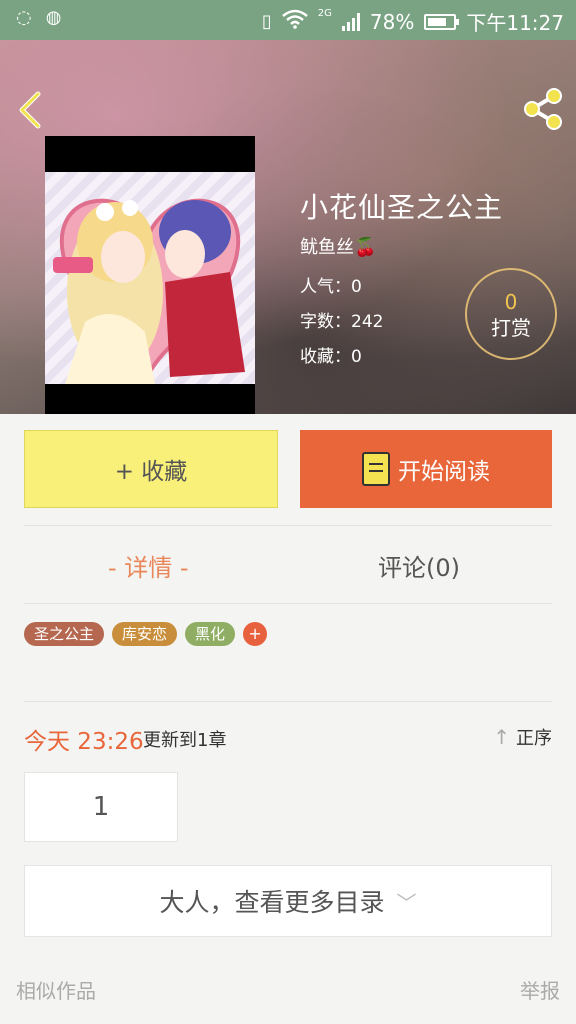  What do you see at coordinates (185, 740) in the screenshot?
I see `update-text: 更新到1章` at bounding box center [185, 740].